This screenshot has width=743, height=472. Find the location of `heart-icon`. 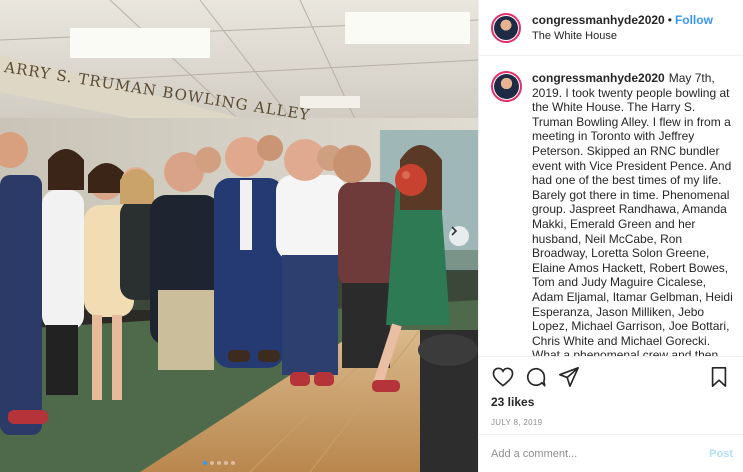

heart-icon is located at coordinates (503, 377).